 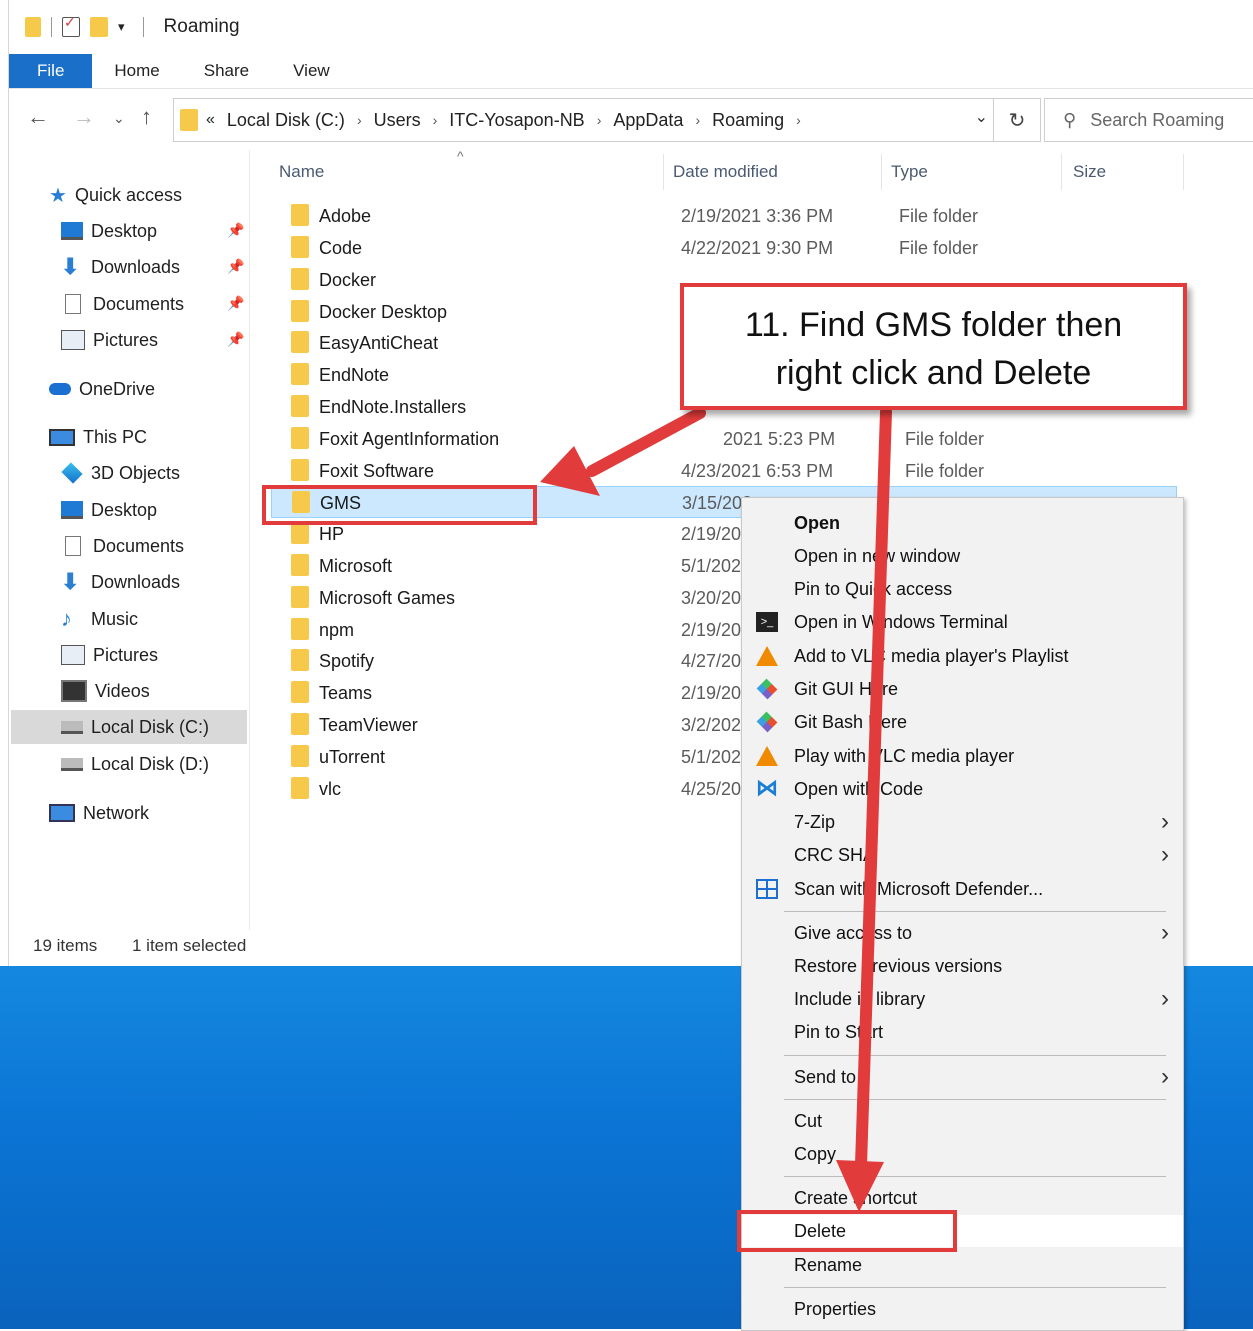 I want to click on nav-pictures: Pictures, so click(x=109, y=340).